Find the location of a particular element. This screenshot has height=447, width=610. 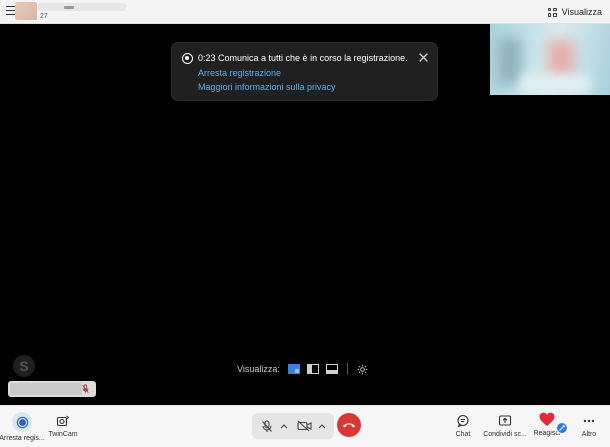

video-off-icon is located at coordinates (304, 426).